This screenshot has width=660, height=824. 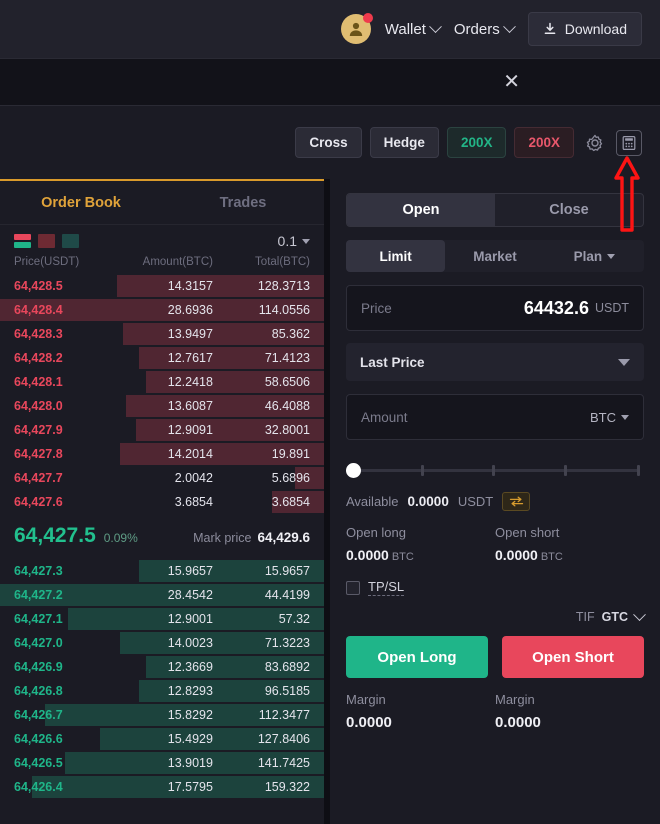 What do you see at coordinates (405, 29) in the screenshot?
I see `nav-wallet-label: Wallet` at bounding box center [405, 29].